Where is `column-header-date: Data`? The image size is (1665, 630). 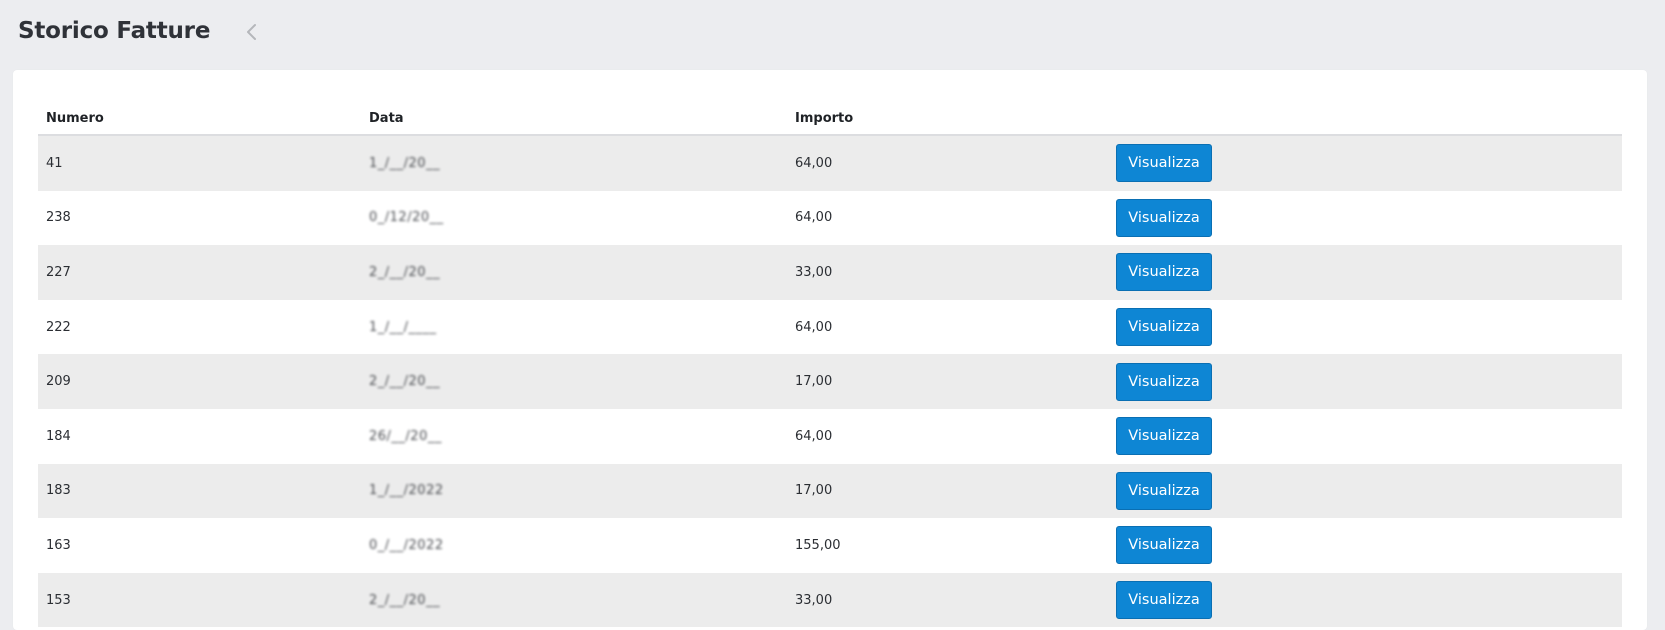 column-header-date: Data is located at coordinates (386, 118).